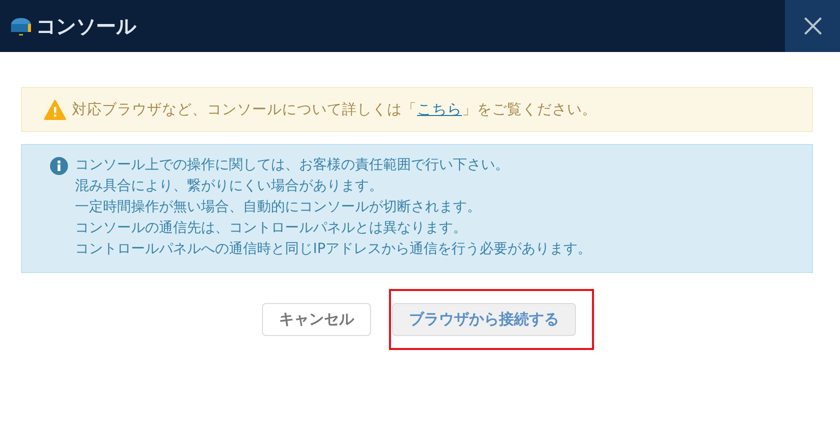  Describe the element at coordinates (316, 319) in the screenshot. I see `cancel-button: キャンセル` at that location.